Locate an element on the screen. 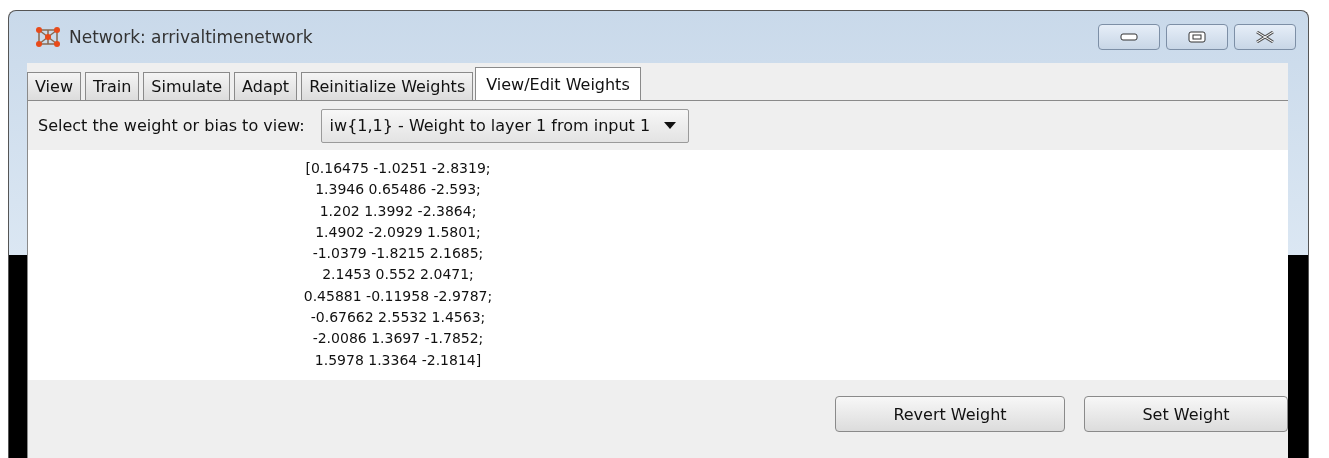  tab: Reinitialize Weights is located at coordinates (387, 86).